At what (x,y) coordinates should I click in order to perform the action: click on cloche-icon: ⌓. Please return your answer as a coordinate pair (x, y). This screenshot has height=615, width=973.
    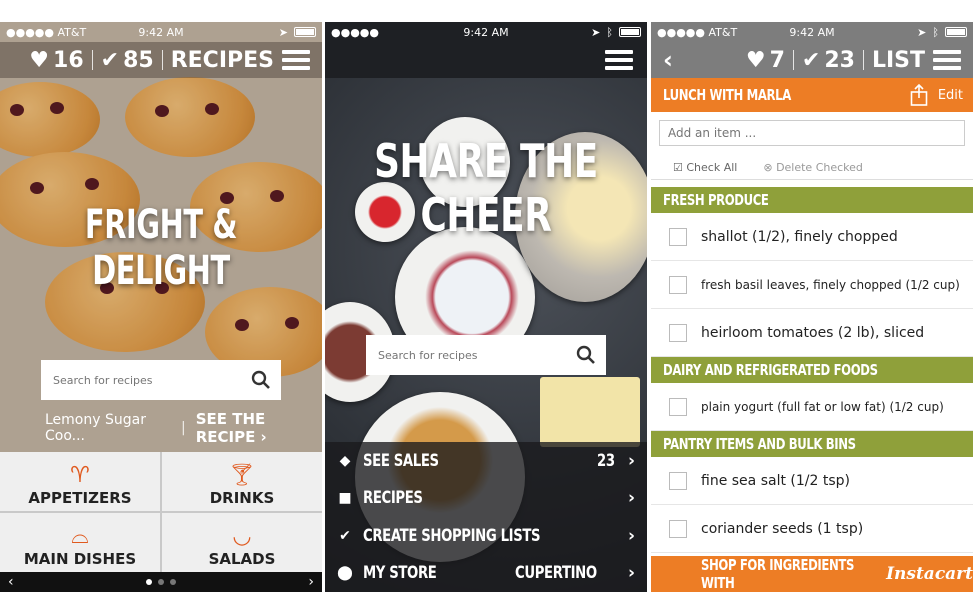
    Looking at the image, I should click on (80, 536).